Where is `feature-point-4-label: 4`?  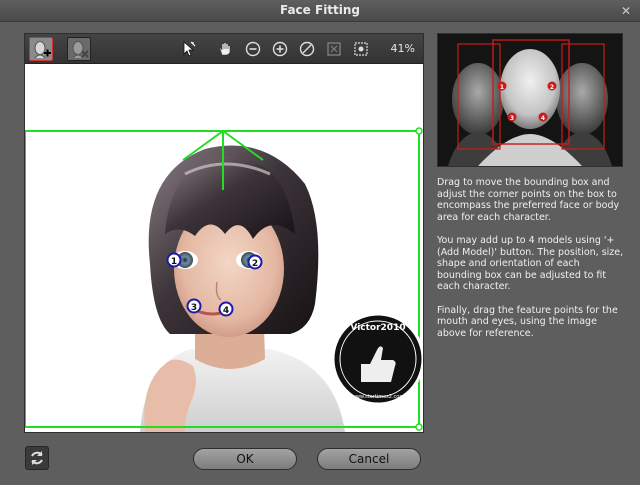 feature-point-4-label: 4 is located at coordinates (226, 311).